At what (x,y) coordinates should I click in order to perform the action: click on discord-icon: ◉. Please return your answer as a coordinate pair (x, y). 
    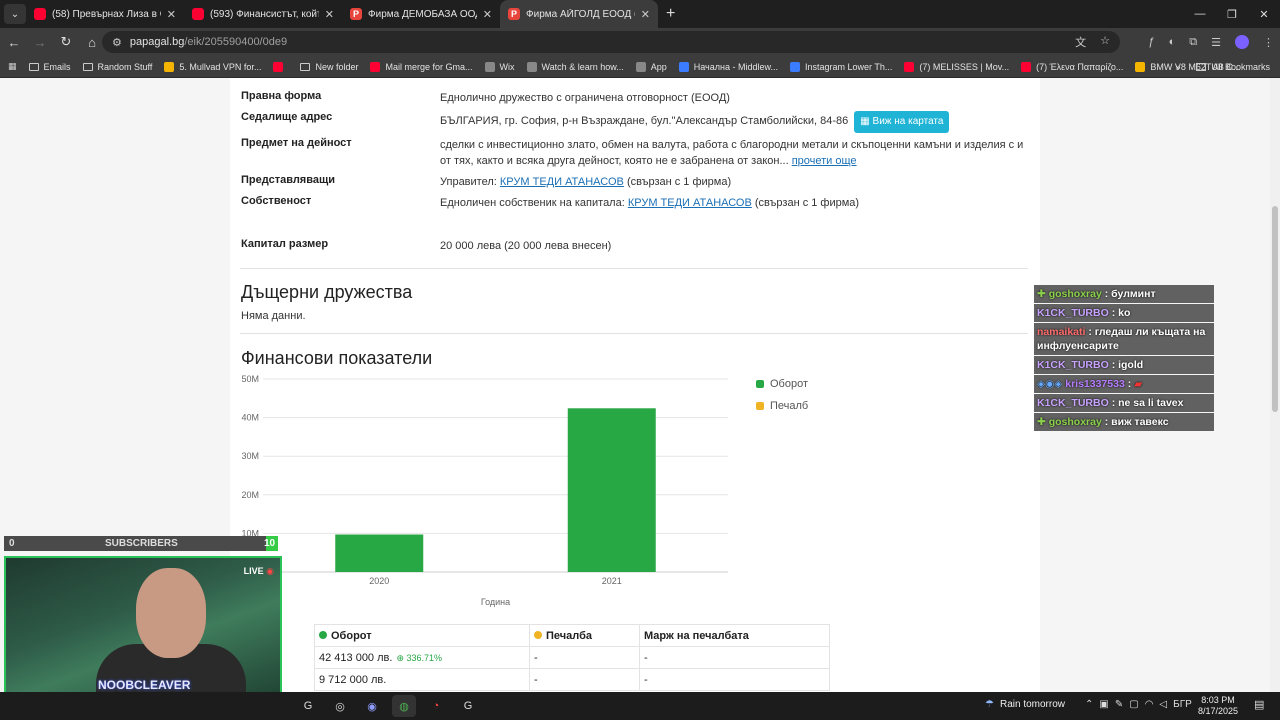
    Looking at the image, I should click on (372, 706).